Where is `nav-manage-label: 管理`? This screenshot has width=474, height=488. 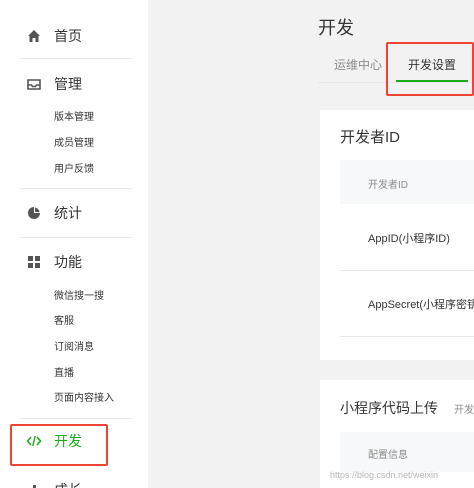 nav-manage-label: 管理 is located at coordinates (68, 84).